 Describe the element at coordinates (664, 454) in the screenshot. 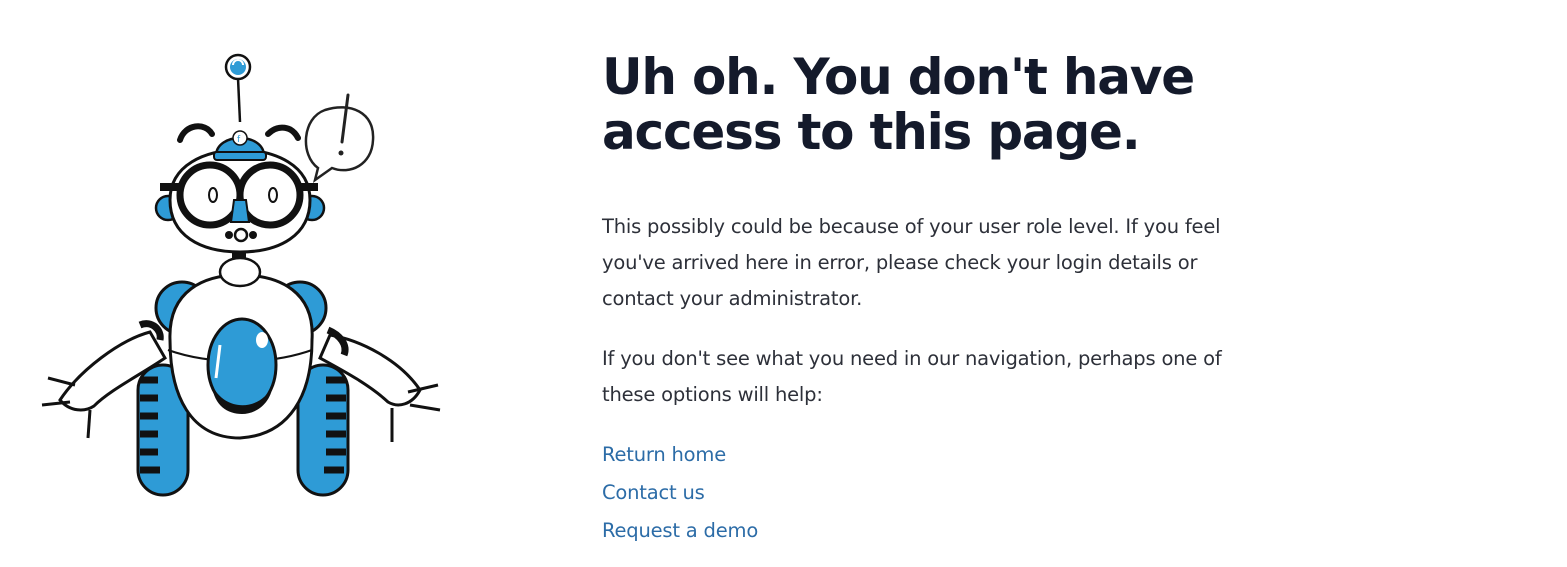

I see `return-home-link: Return home` at that location.